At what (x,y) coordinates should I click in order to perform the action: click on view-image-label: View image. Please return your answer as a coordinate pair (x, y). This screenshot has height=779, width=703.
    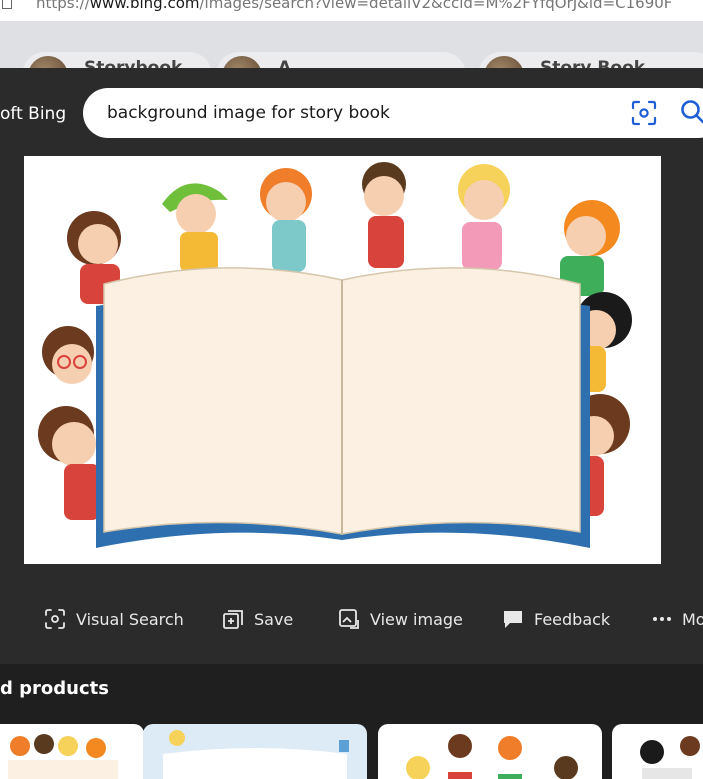
    Looking at the image, I should click on (416, 619).